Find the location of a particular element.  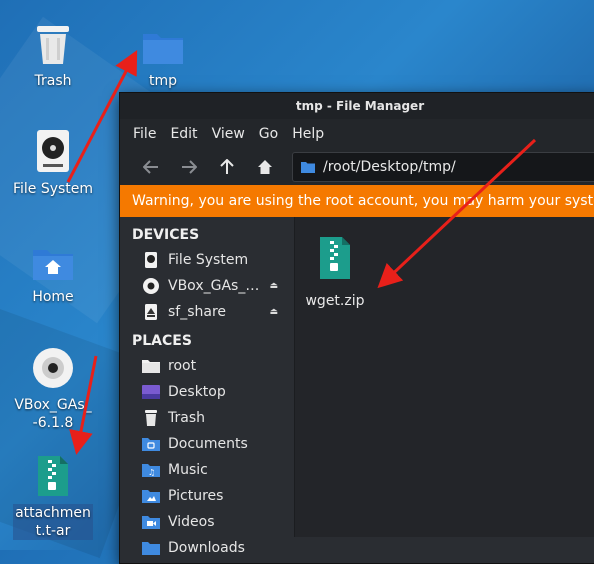

desktop-icon-label: Home is located at coordinates (53, 297).